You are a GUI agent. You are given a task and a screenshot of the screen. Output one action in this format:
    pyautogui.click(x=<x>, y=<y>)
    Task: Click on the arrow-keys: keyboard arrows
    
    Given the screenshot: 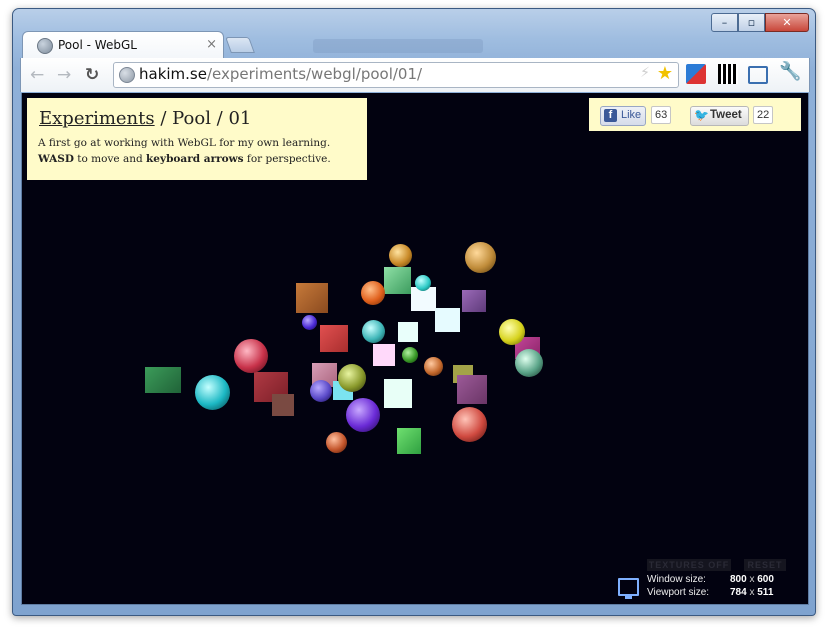 What is the action you would take?
    pyautogui.click(x=195, y=159)
    